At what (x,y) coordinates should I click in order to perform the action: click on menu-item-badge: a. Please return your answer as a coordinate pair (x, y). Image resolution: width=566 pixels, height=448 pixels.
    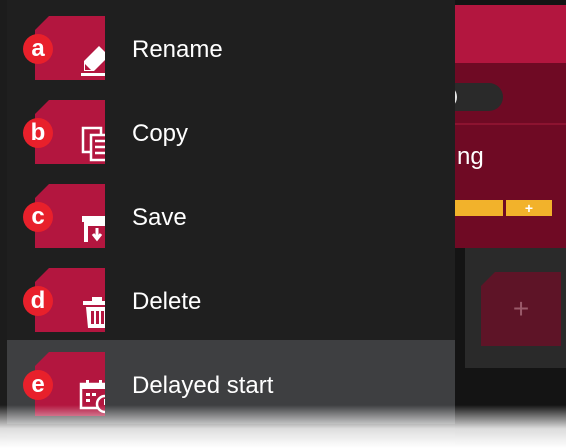
    Looking at the image, I should click on (38, 49).